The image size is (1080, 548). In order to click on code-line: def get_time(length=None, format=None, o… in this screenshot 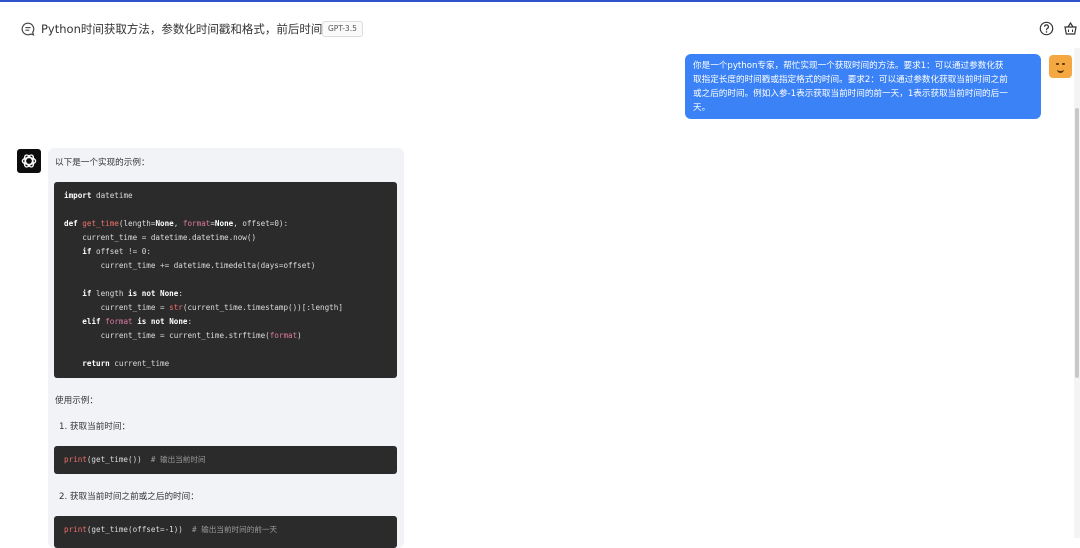, I will do `click(176, 223)`.